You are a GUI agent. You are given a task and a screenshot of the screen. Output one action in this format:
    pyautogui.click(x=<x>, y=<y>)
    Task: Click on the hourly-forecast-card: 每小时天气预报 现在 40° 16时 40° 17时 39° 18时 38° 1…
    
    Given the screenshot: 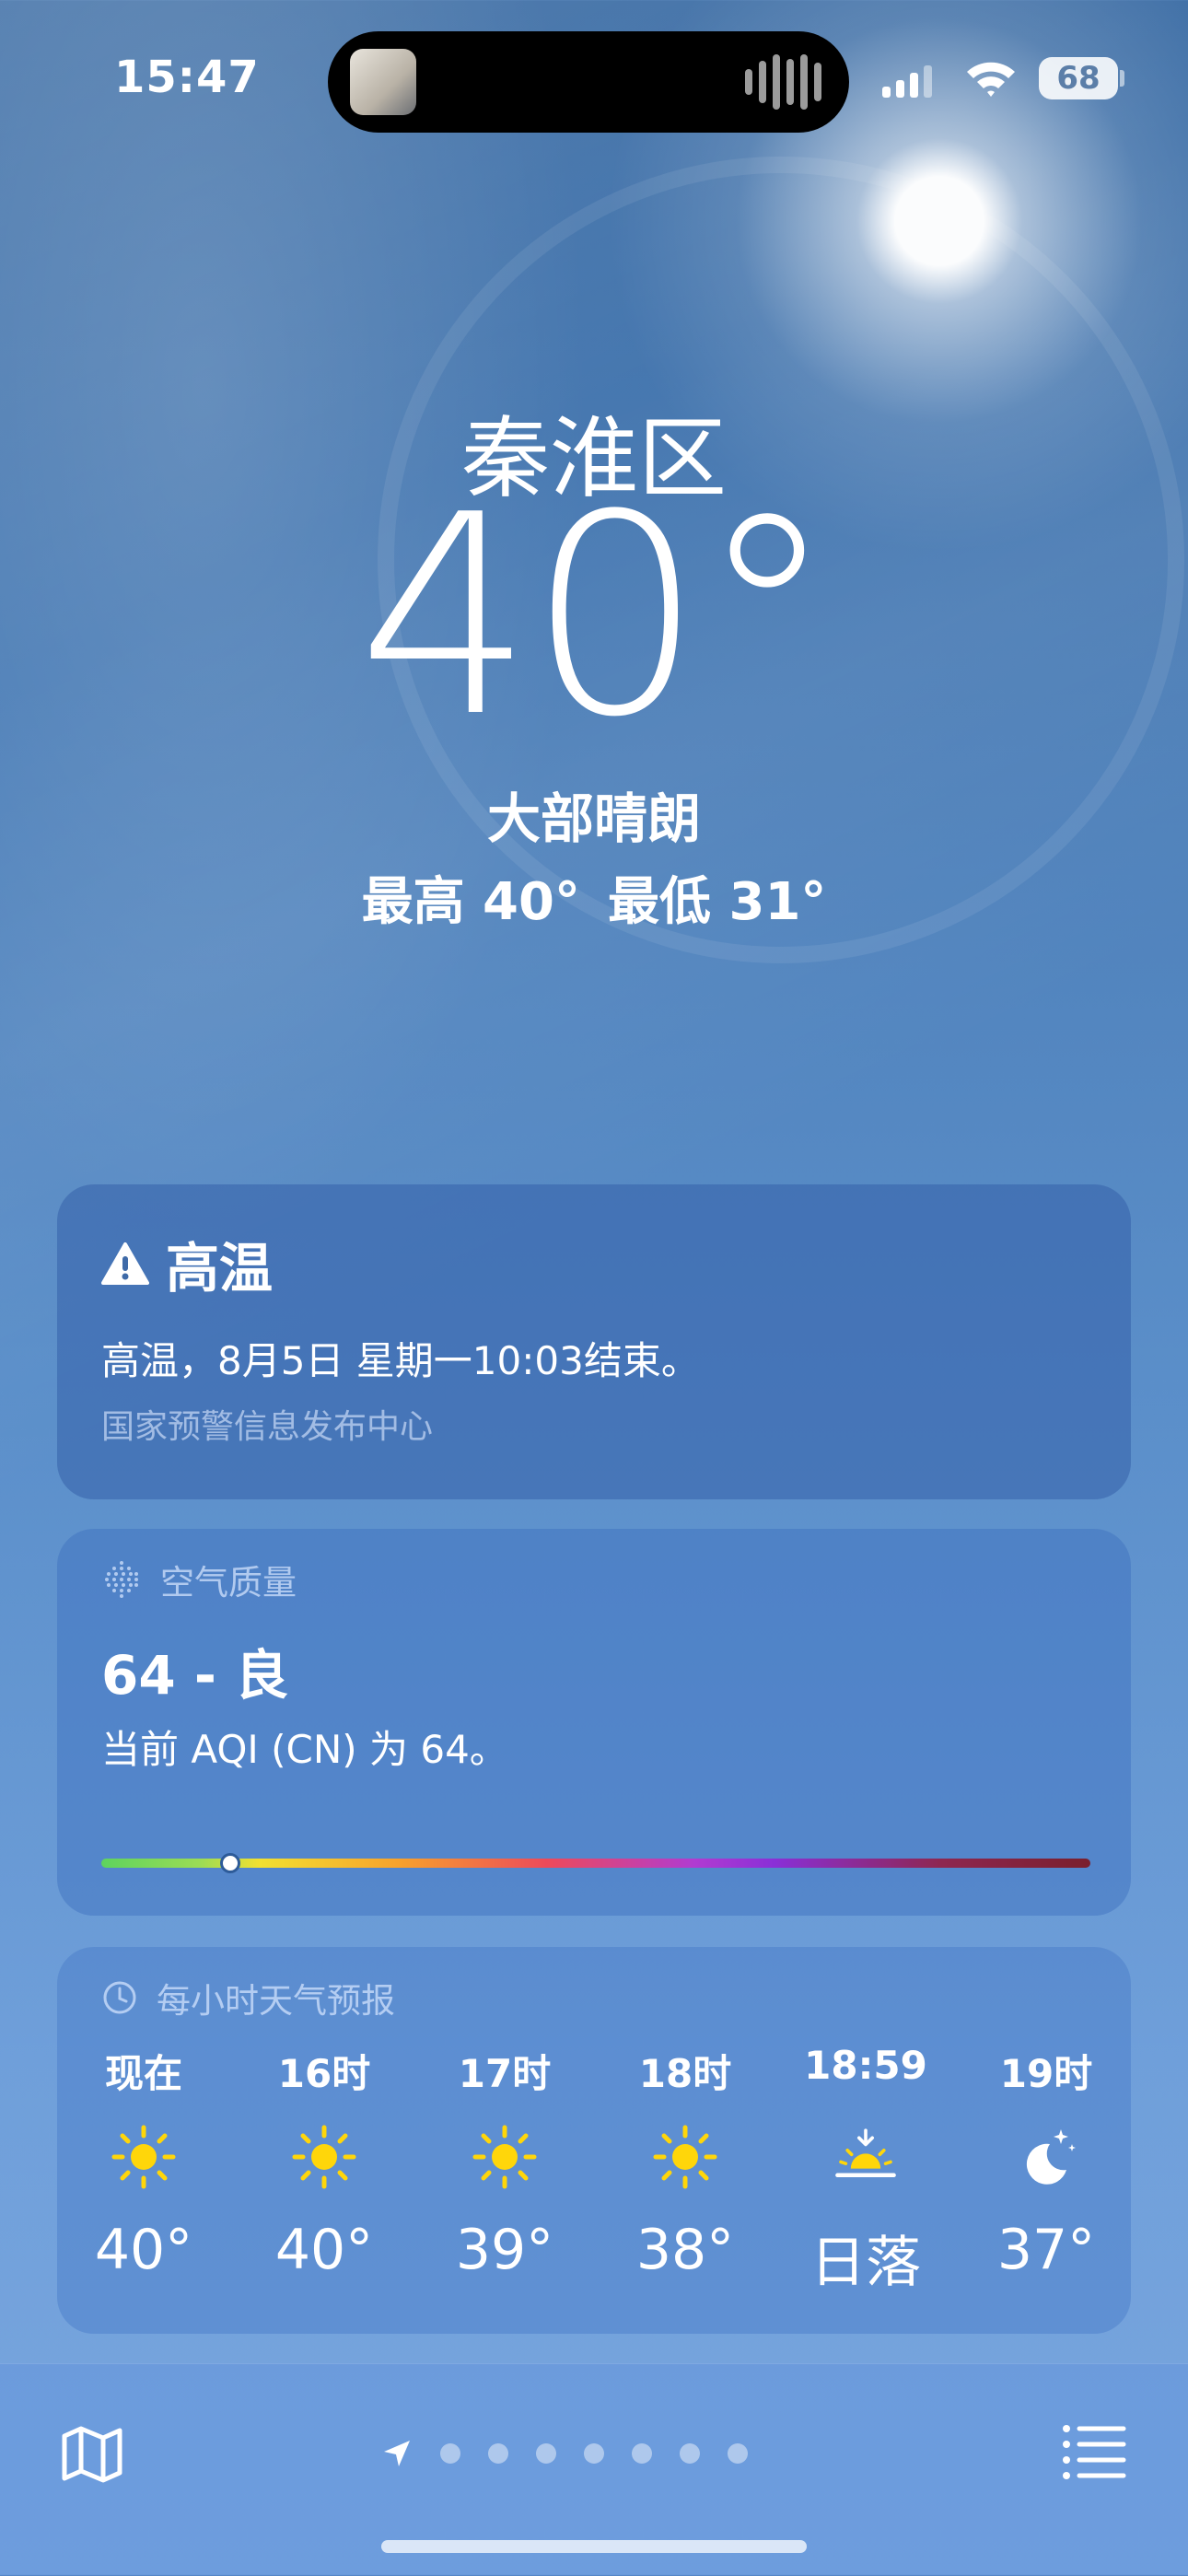 What is the action you would take?
    pyautogui.click(x=594, y=2140)
    